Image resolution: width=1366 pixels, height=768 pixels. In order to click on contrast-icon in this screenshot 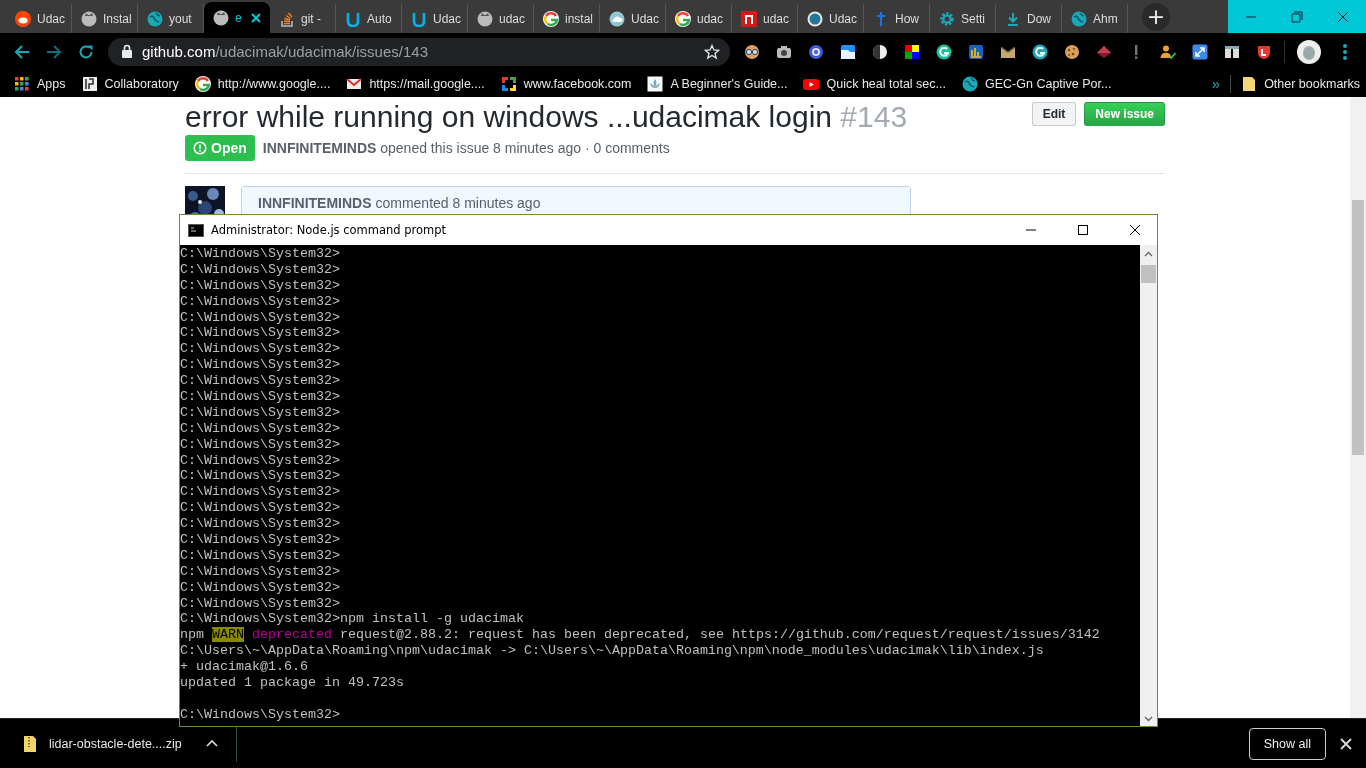, I will do `click(880, 51)`.